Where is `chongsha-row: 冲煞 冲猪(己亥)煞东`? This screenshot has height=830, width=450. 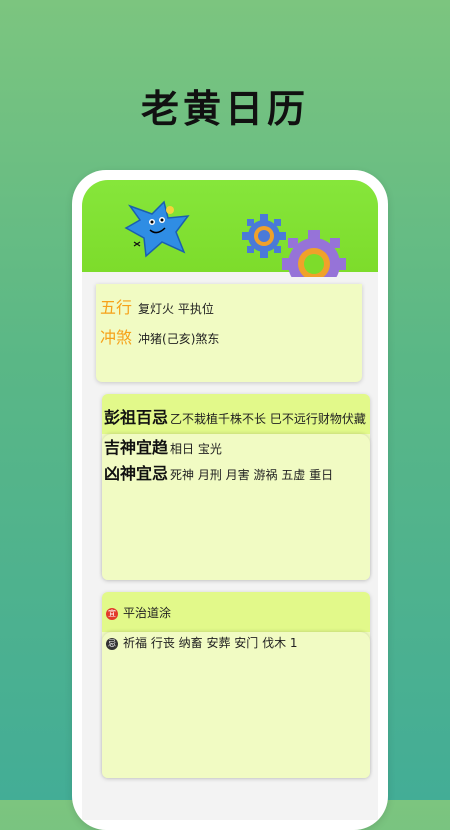
chongsha-row: 冲煞 冲猪(己亥)煞东 is located at coordinates (159, 336).